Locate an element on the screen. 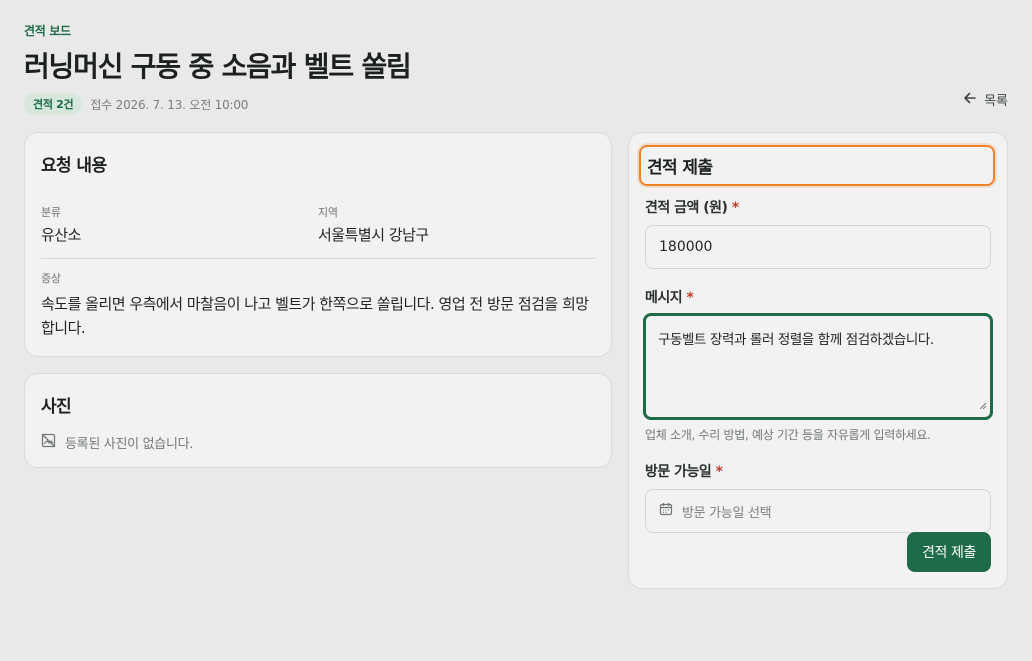 Image resolution: width=1032 pixels, height=661 pixels. request-fields: 분류 유산소 지역 서울특별시 강남구 is located at coordinates (318, 224).